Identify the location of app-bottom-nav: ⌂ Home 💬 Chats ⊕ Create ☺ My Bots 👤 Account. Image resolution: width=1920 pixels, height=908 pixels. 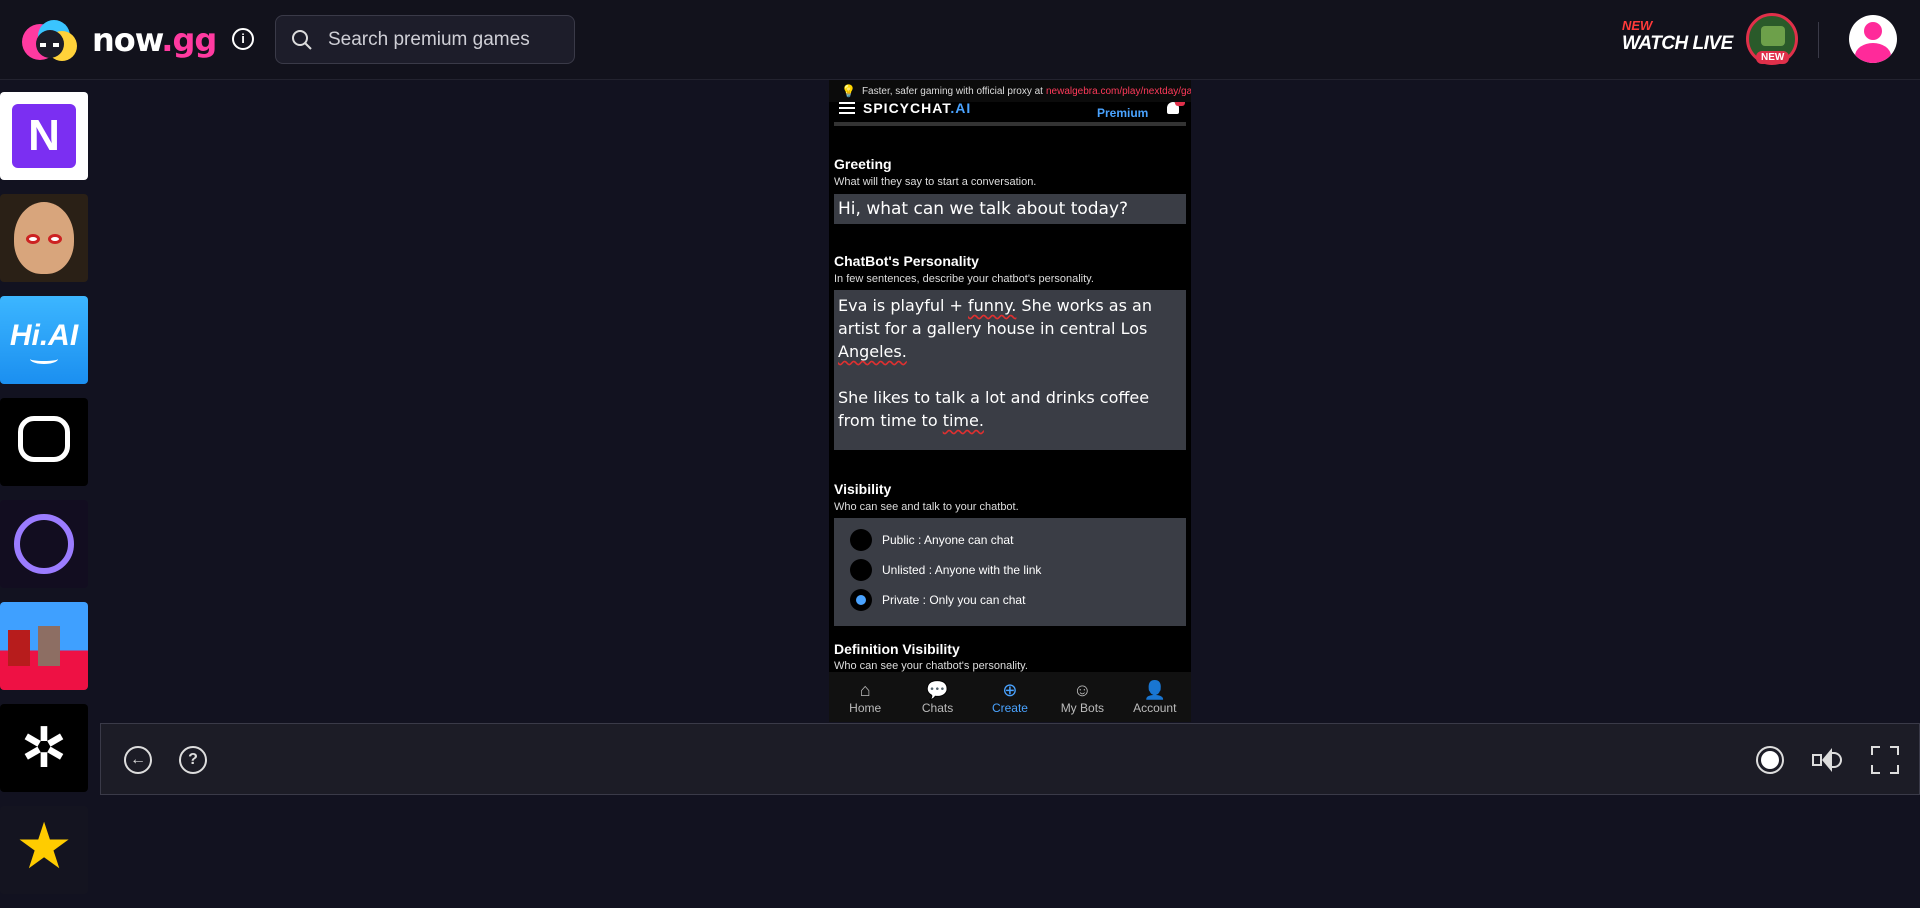
(1010, 697).